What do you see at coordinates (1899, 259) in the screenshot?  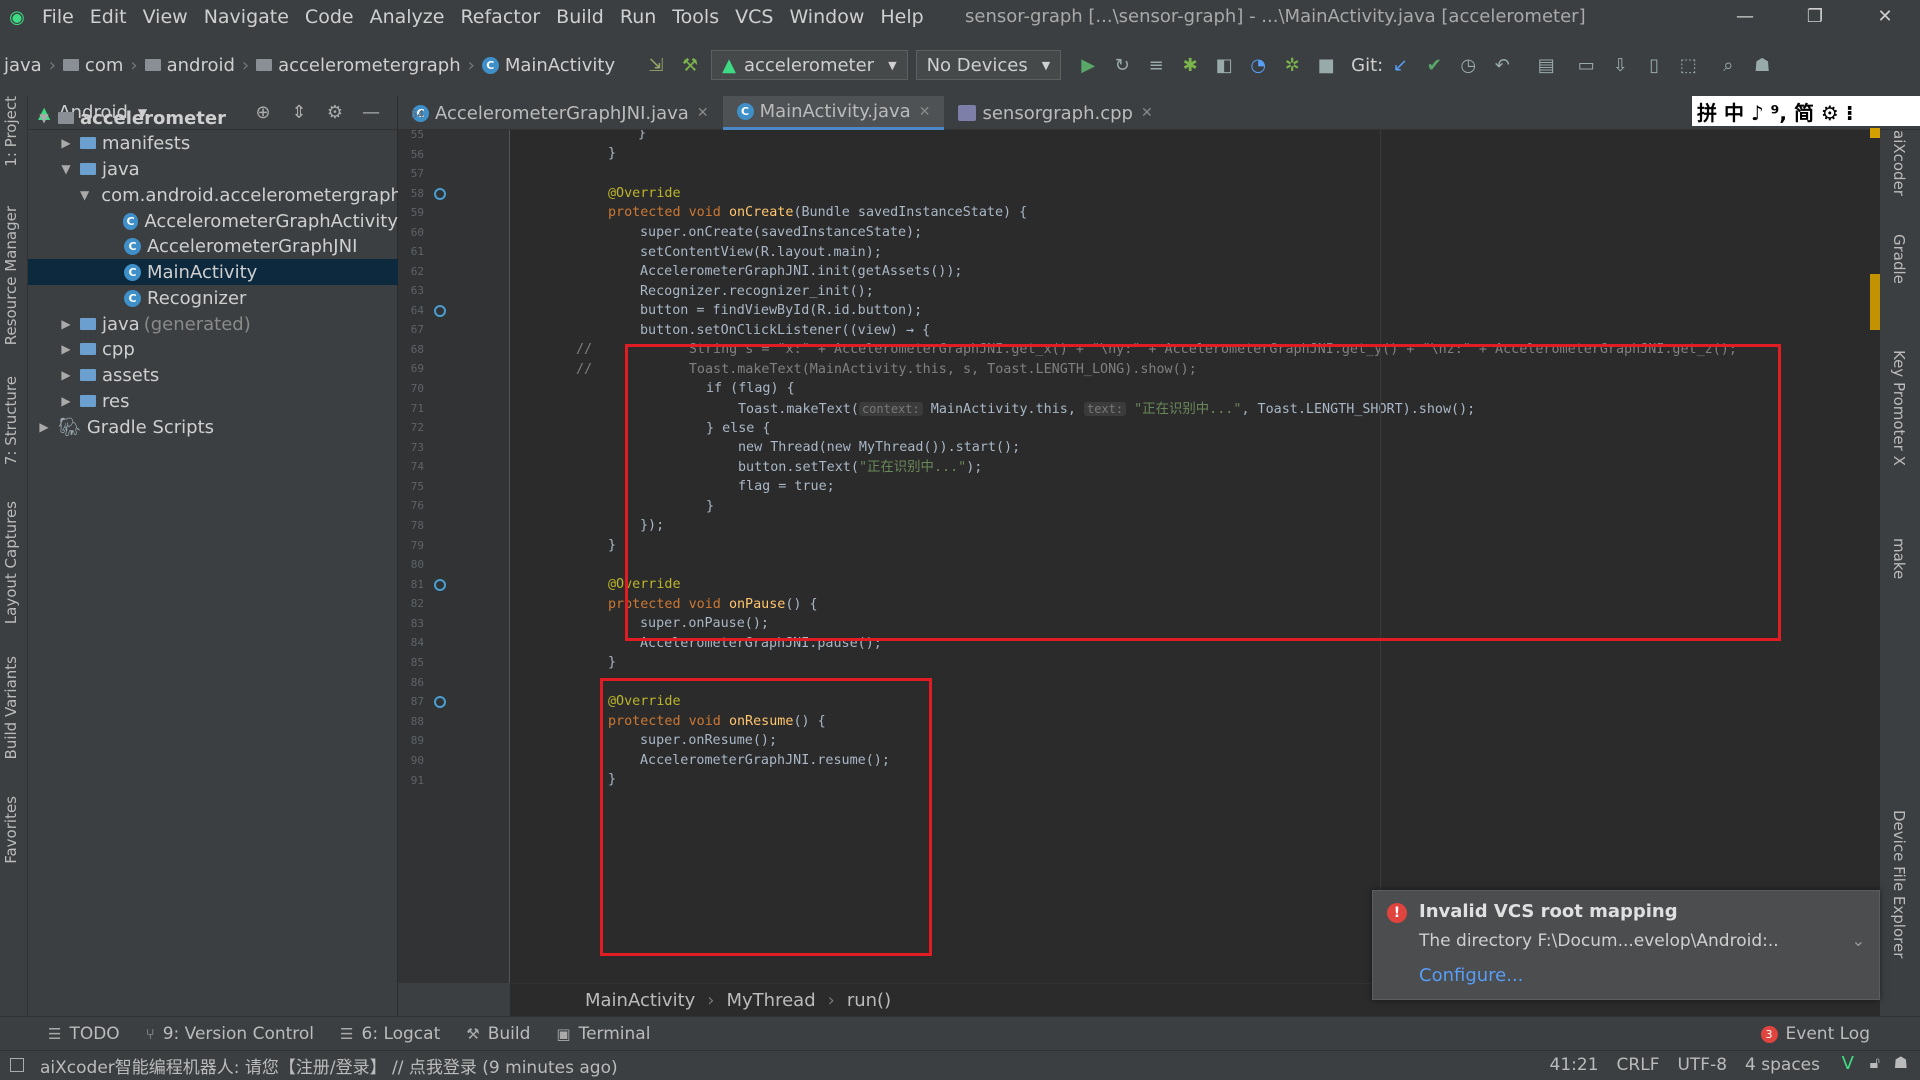 I see `tab-gradle: Gradle` at bounding box center [1899, 259].